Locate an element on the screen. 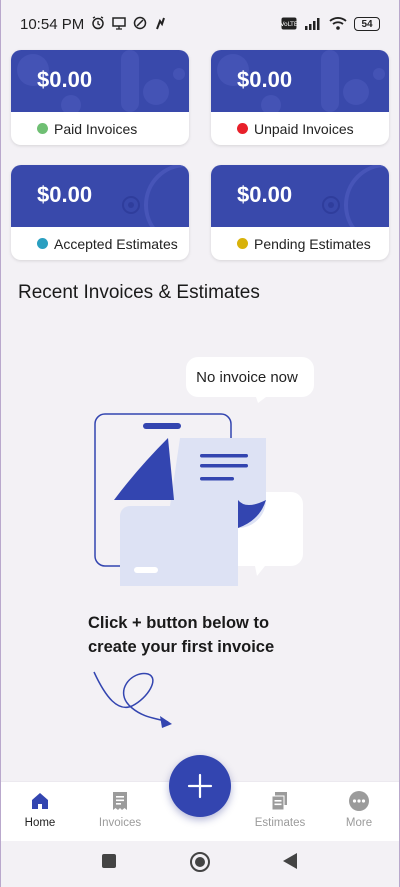 This screenshot has height=887, width=400. home-icon is located at coordinates (40, 801).